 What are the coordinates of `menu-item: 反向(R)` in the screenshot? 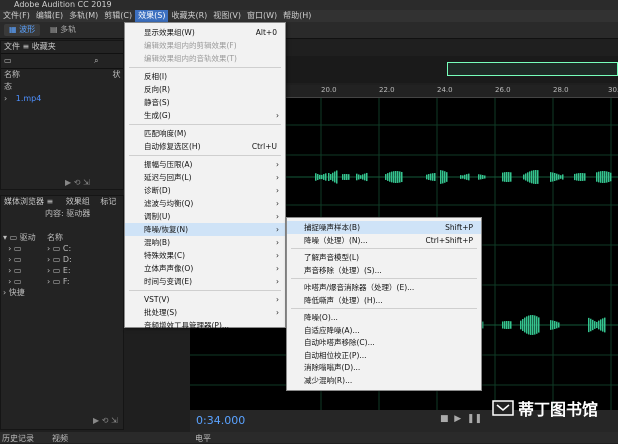 It's located at (205, 89).